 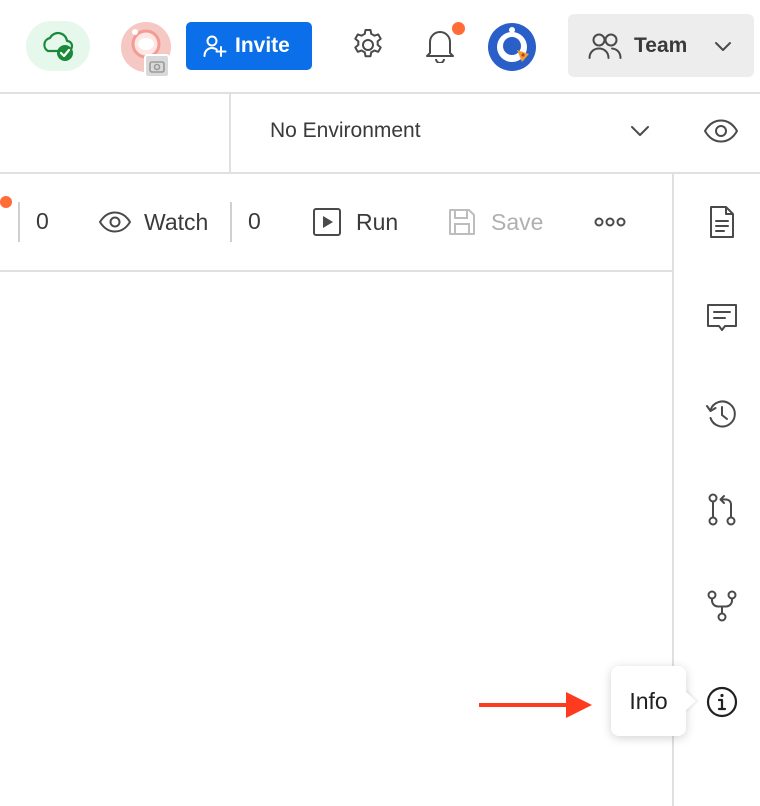 What do you see at coordinates (176, 221) in the screenshot?
I see `watch-button-label: Watch` at bounding box center [176, 221].